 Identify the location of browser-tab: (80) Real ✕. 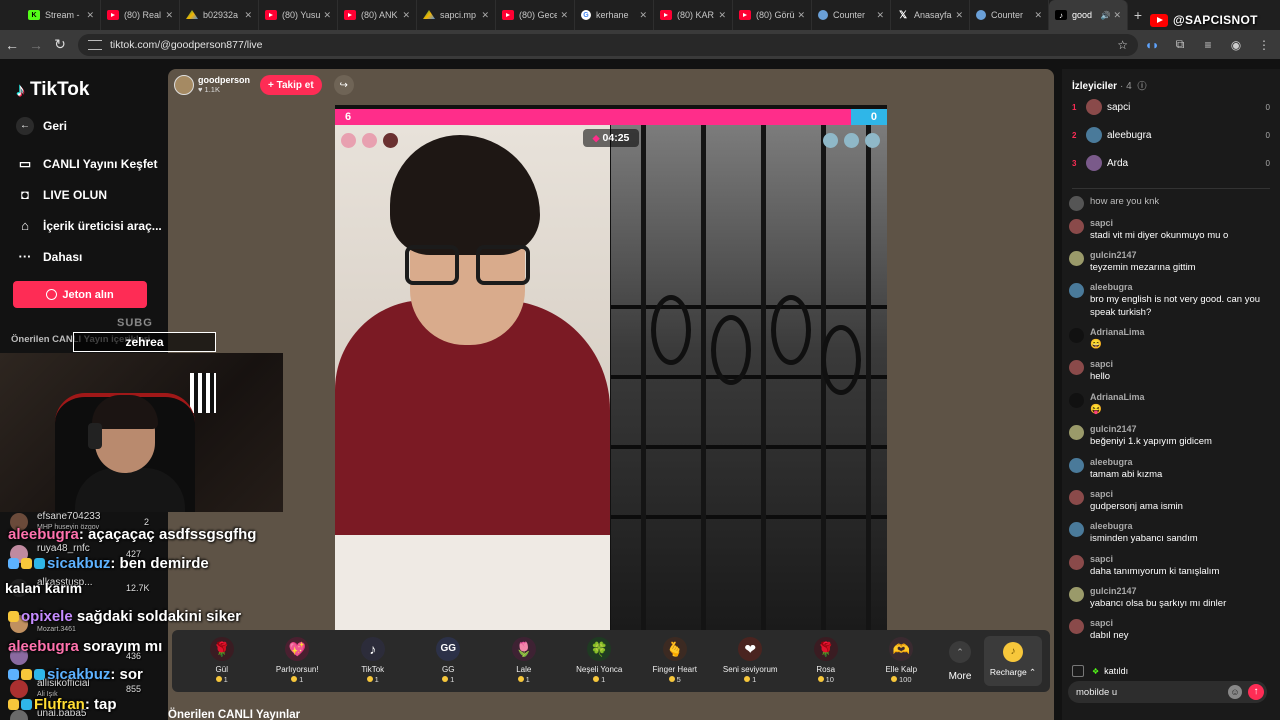
(140, 15).